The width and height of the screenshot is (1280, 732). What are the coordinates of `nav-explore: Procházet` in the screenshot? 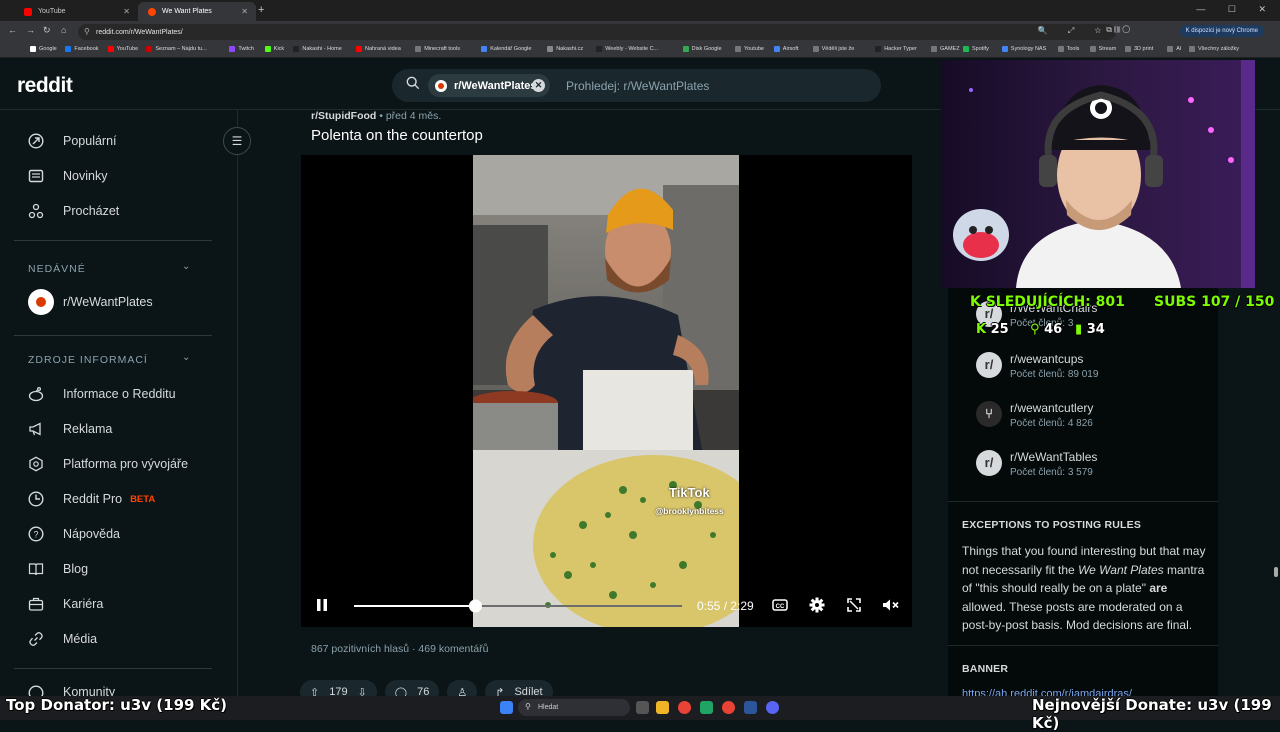 It's located at (73, 211).